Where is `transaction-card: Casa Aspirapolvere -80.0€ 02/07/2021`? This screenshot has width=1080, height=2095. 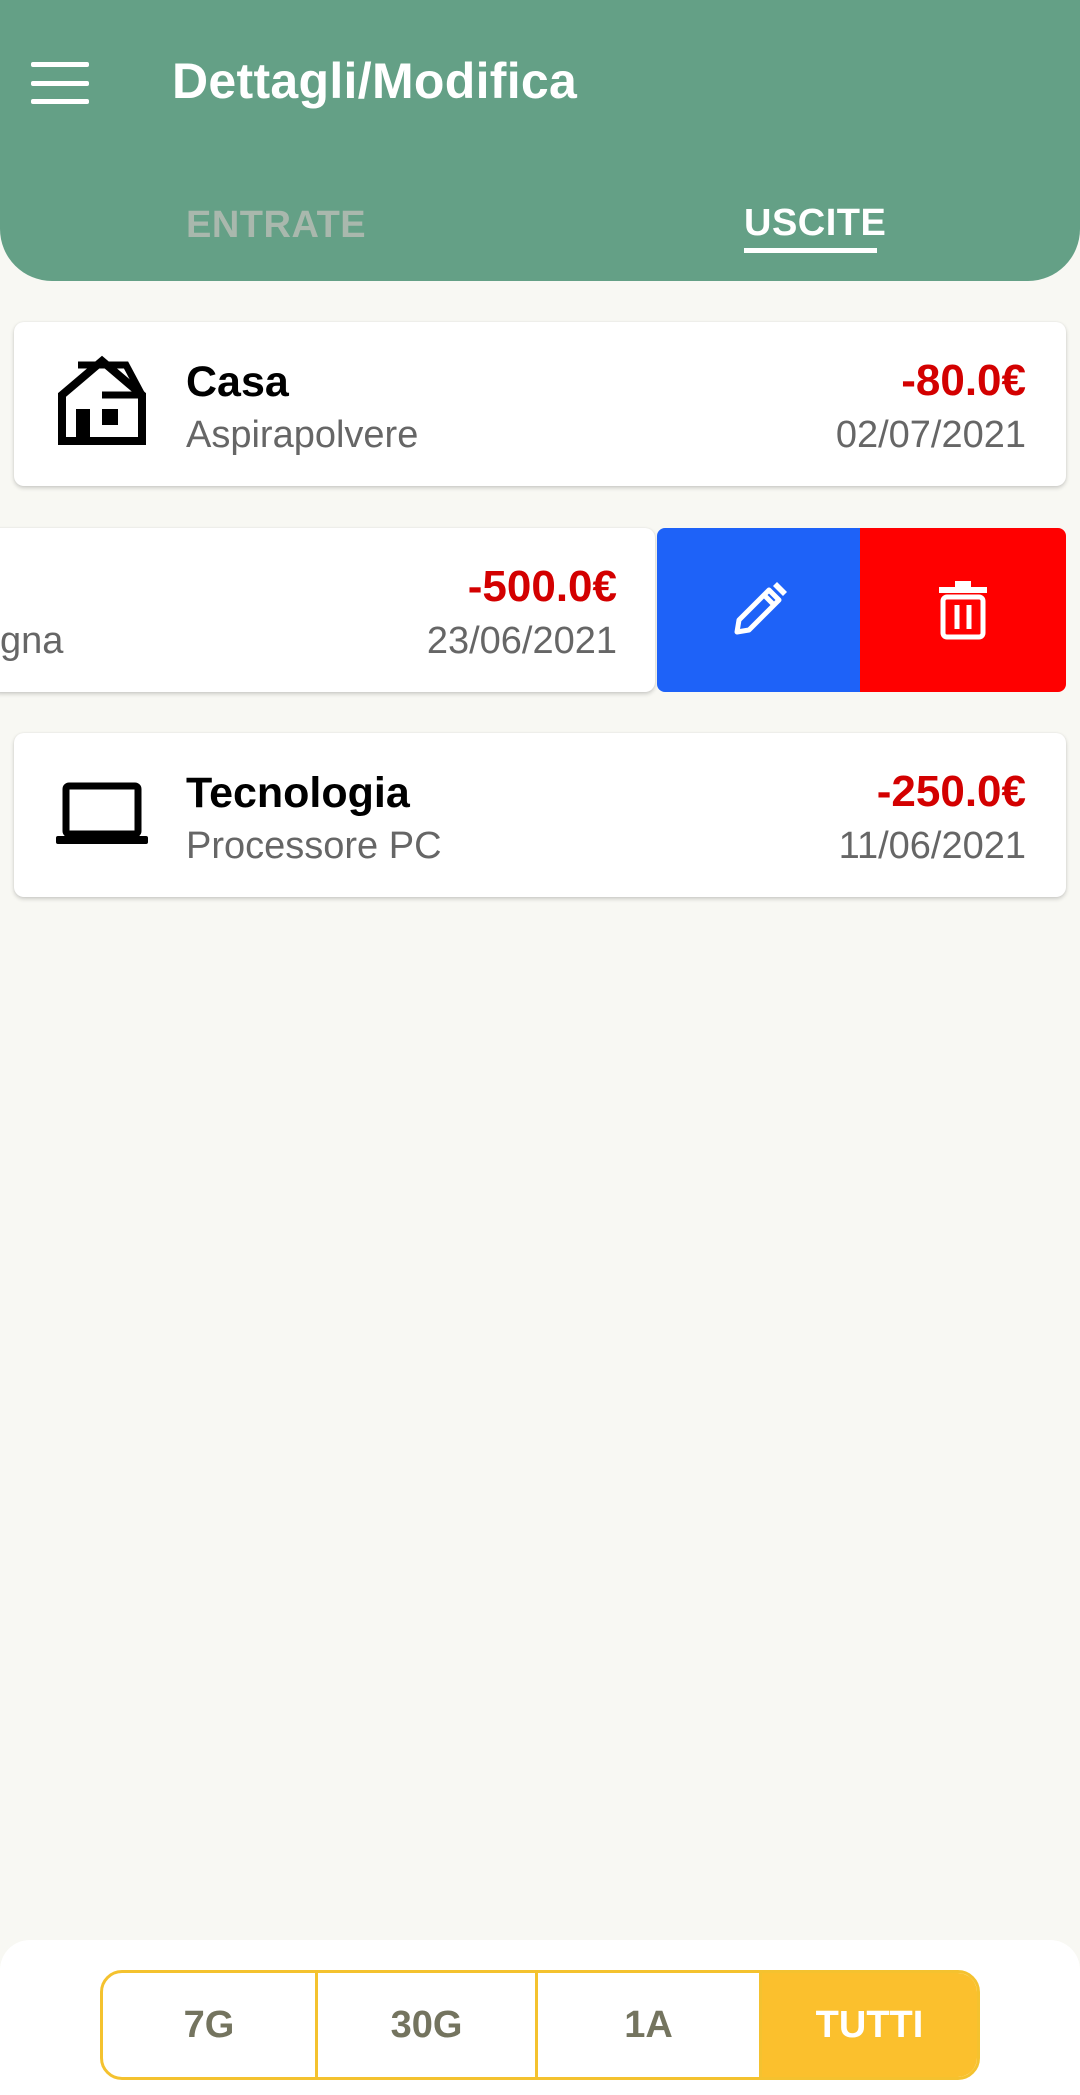 transaction-card: Casa Aspirapolvere -80.0€ 02/07/2021 is located at coordinates (540, 404).